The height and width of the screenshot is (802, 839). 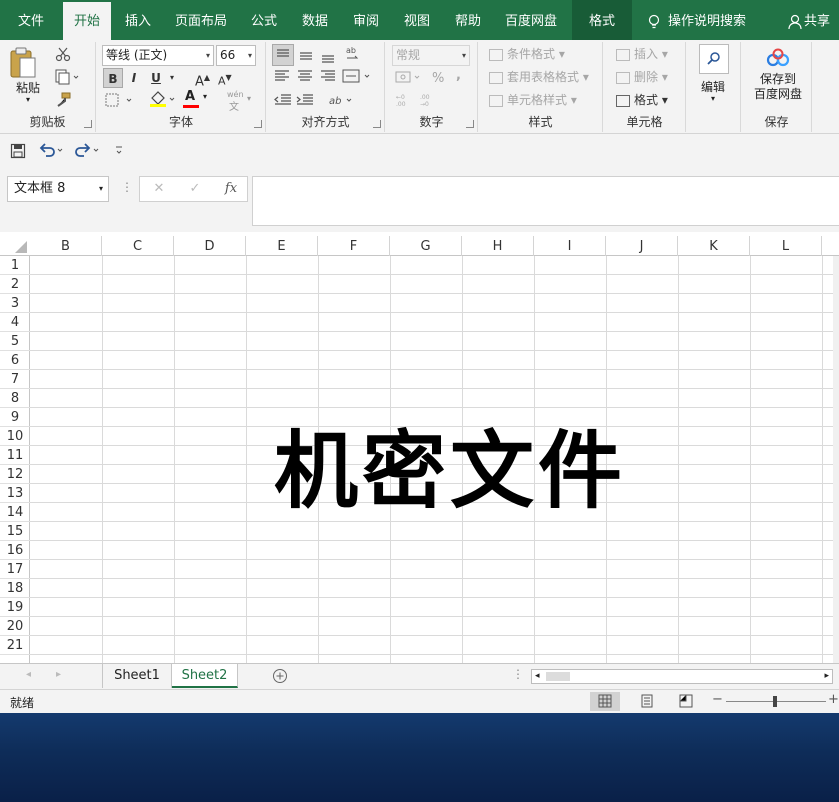 I want to click on copy-icon, so click(x=67, y=77).